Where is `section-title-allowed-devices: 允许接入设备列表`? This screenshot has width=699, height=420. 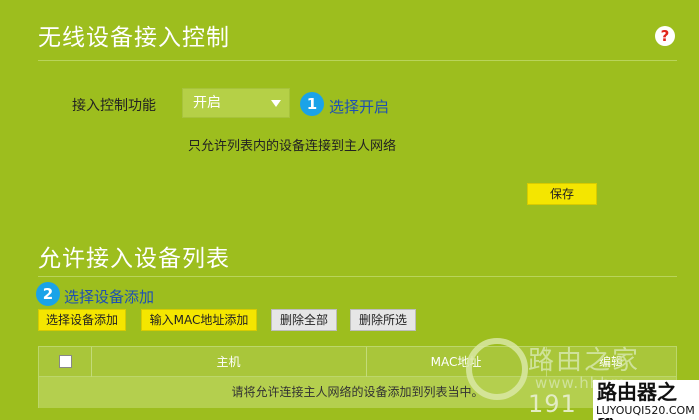
section-title-allowed-devices: 允许接入设备列表 is located at coordinates (134, 259).